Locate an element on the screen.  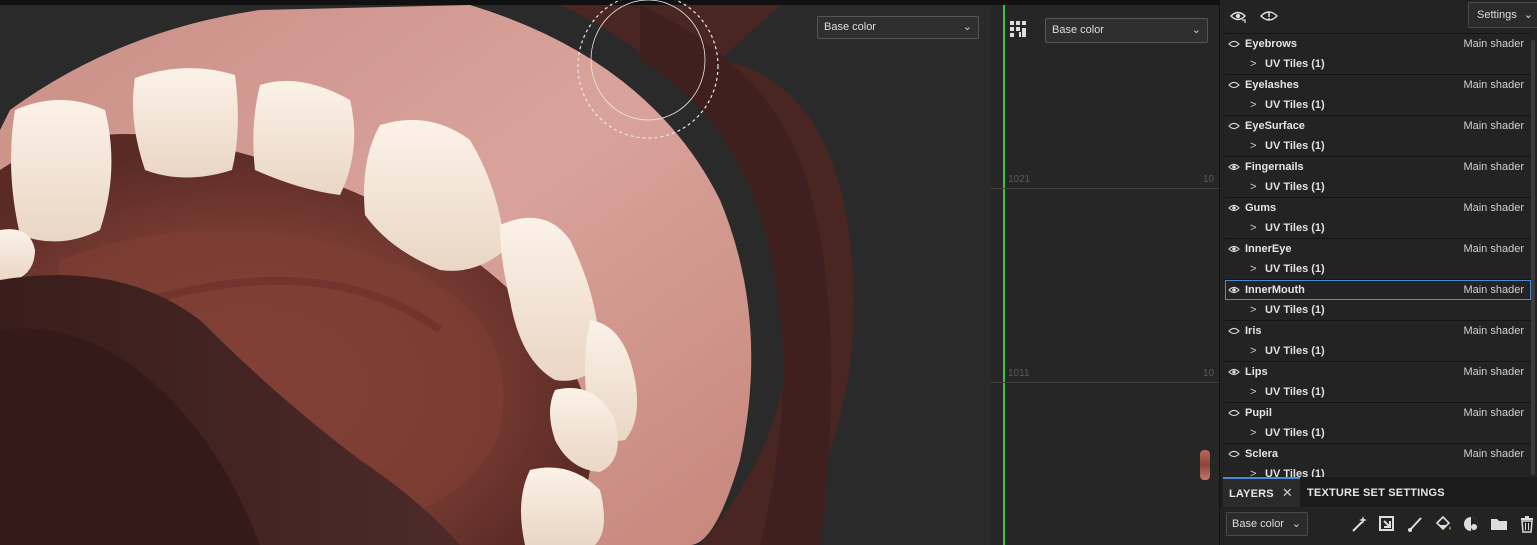
folder-icon is located at coordinates (1499, 524).